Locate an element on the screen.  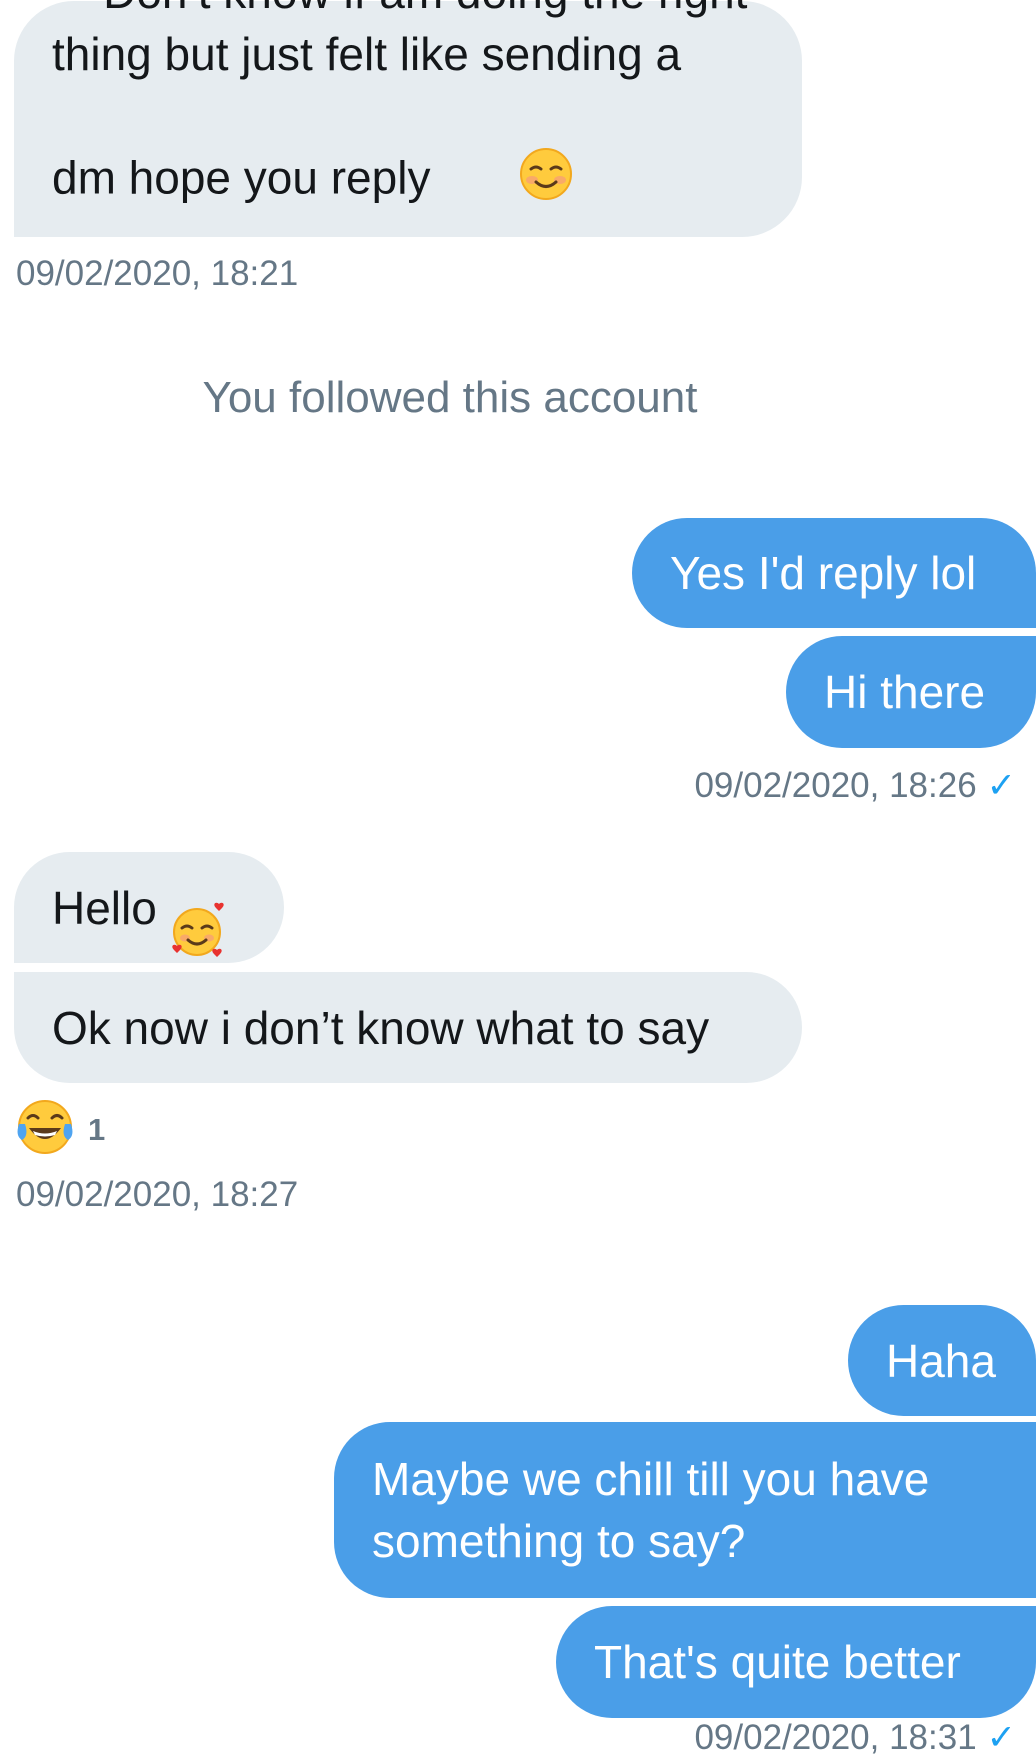
outgoing-message: Yes I'd reply lol is located at coordinates (834, 573).